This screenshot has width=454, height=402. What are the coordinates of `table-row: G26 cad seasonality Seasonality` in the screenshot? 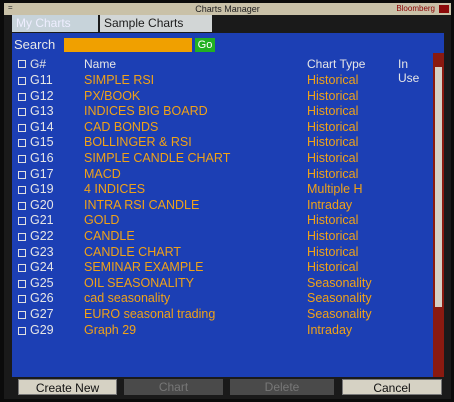 It's located at (222, 299).